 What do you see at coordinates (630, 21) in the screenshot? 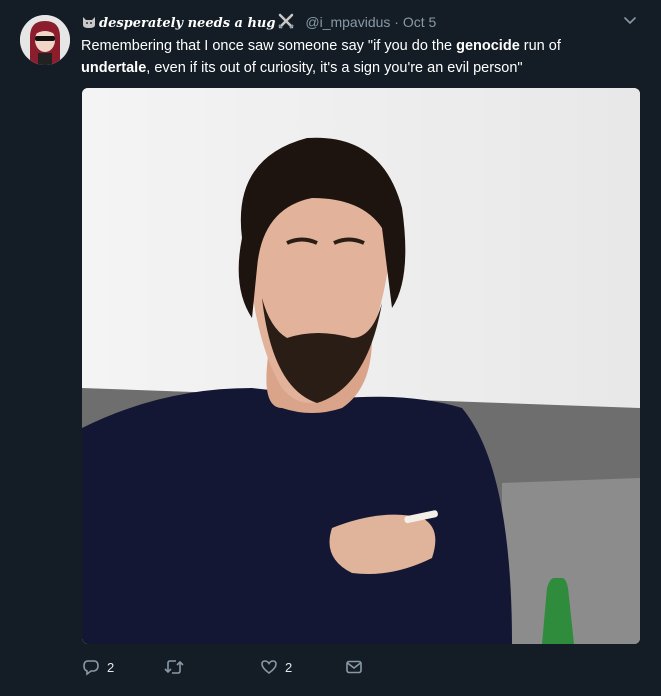
I see `chevron-down-icon` at bounding box center [630, 21].